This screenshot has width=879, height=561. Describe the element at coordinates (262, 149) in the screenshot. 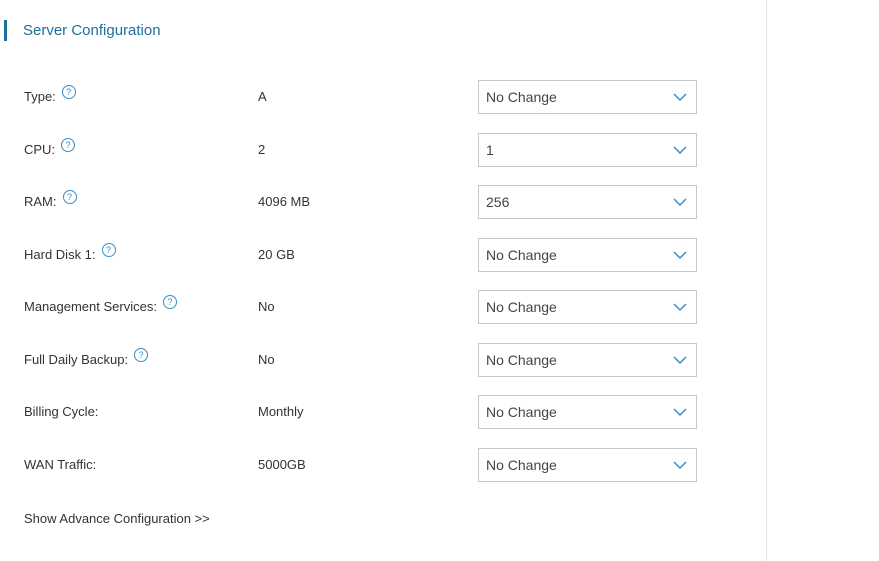

I see `current-value: 2` at that location.